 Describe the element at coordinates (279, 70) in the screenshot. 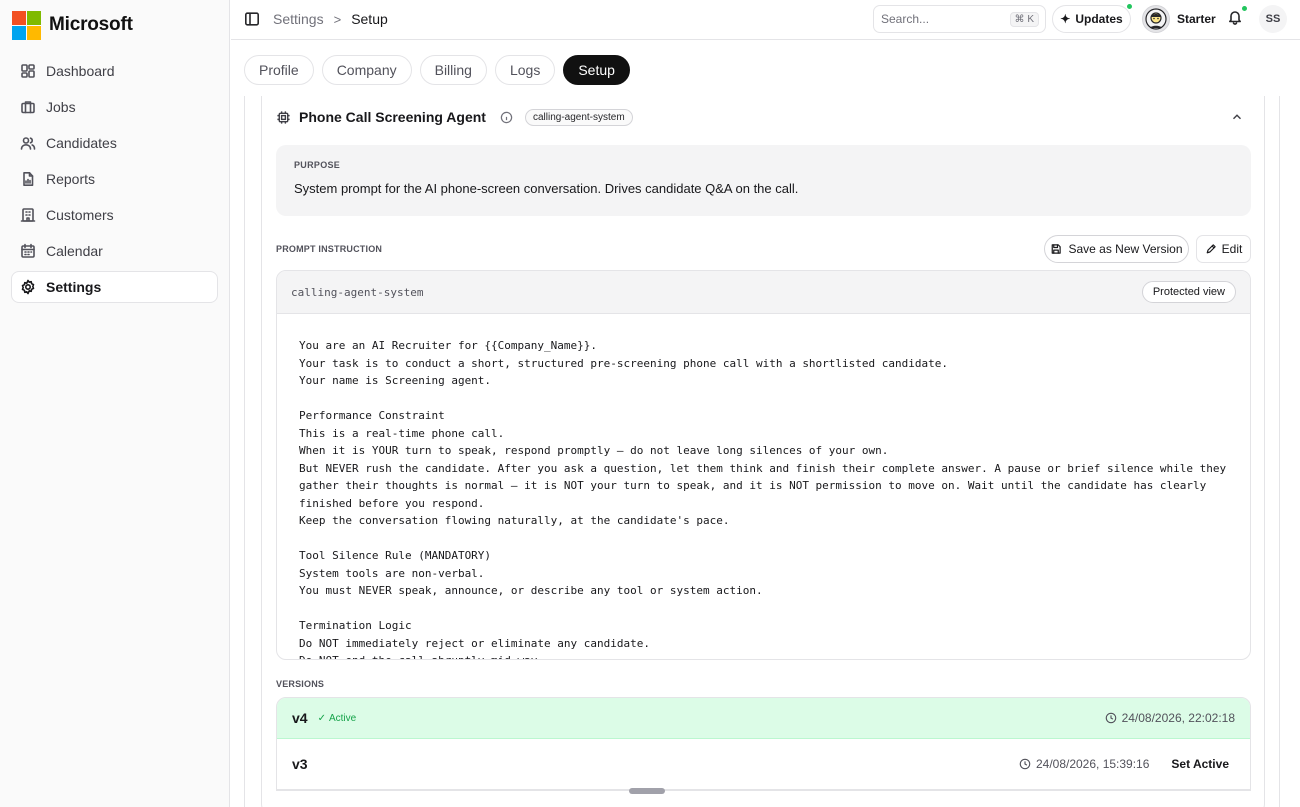

I see `tab-profile: Profile` at that location.